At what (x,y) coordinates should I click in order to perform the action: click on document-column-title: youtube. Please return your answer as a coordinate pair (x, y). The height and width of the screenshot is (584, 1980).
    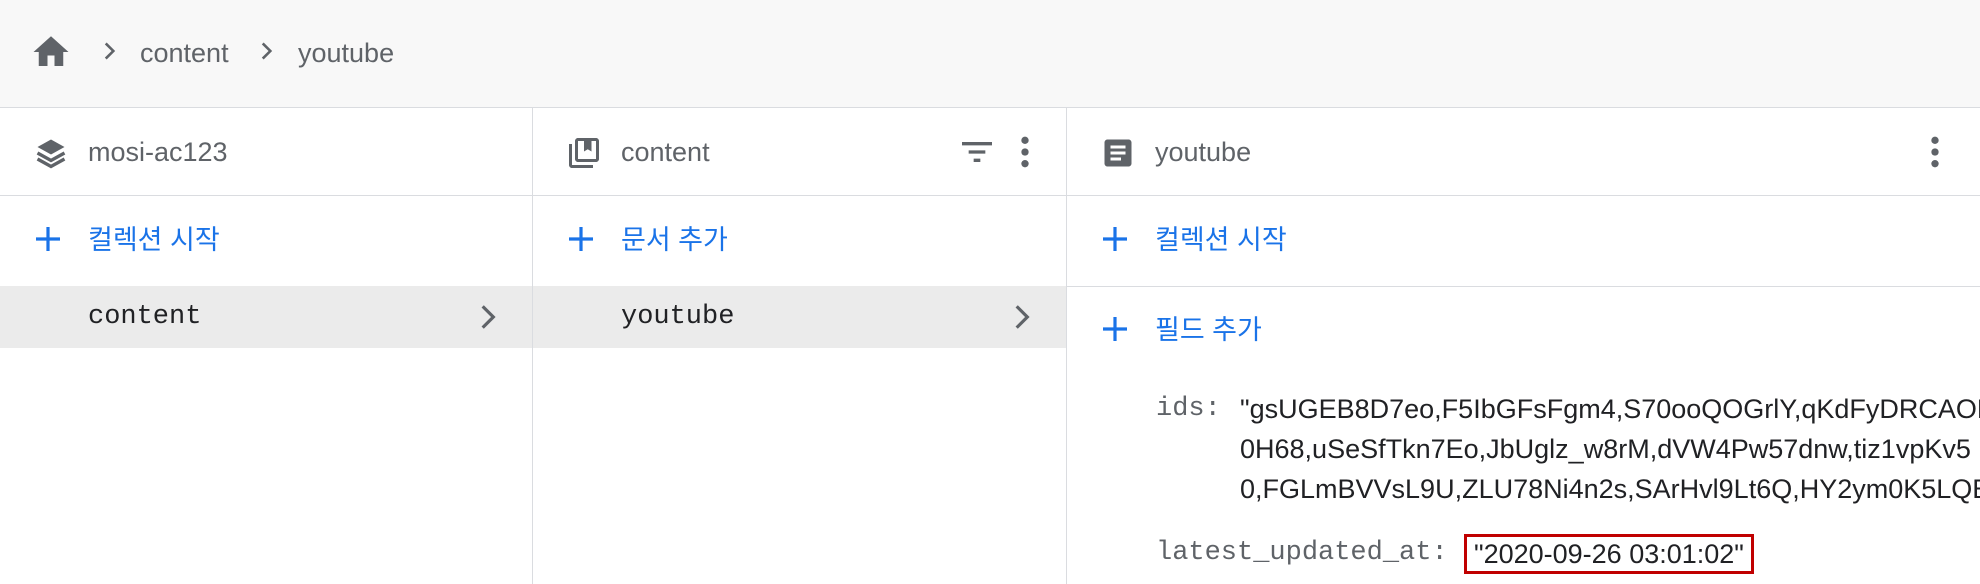
    Looking at the image, I should click on (1203, 152).